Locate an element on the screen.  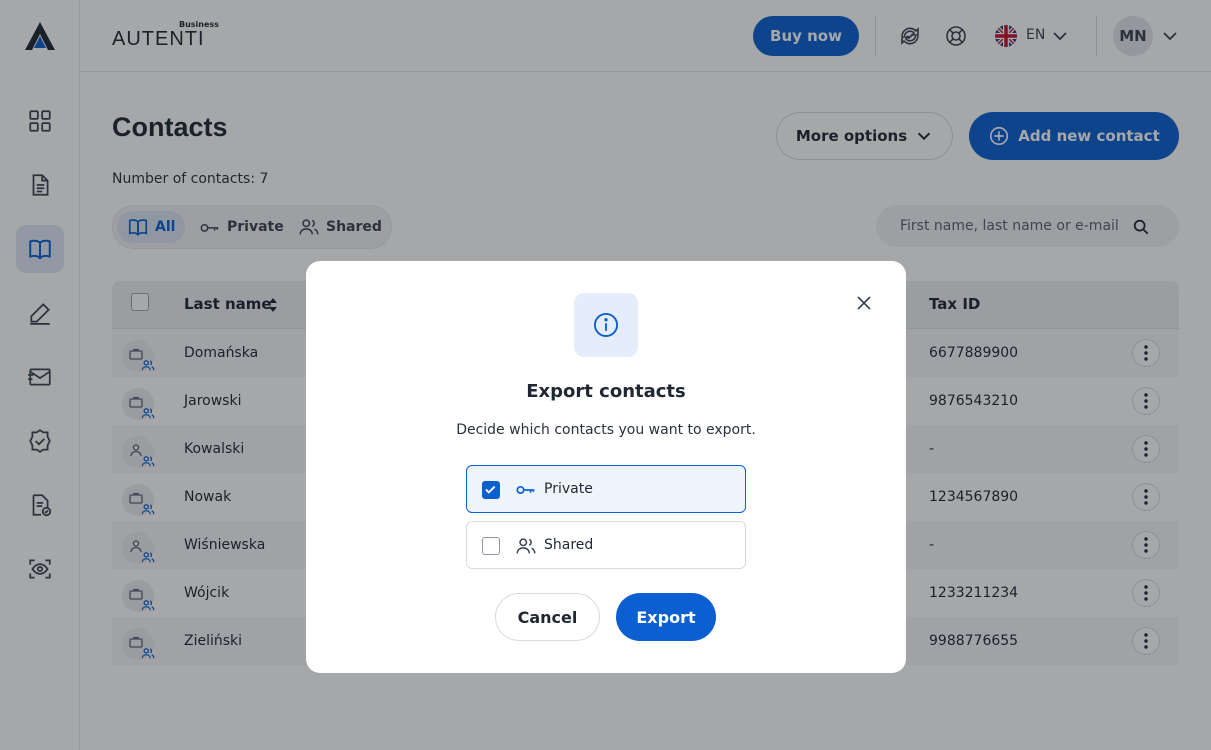
info-icon-box is located at coordinates (606, 325).